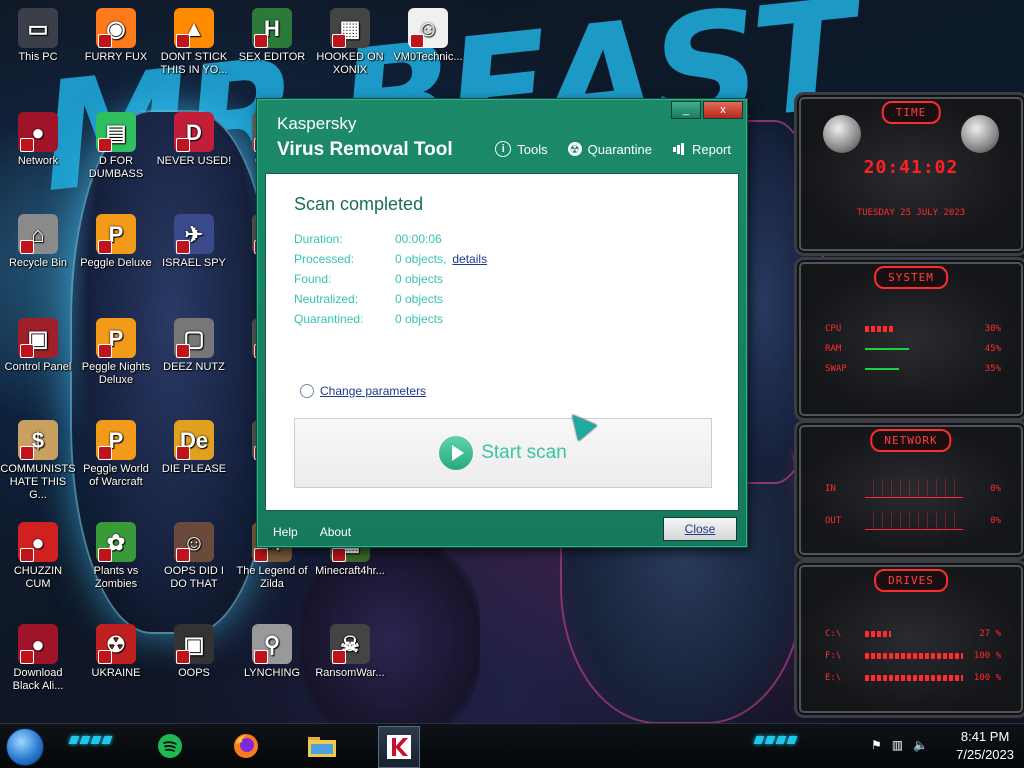 The image size is (1024, 768). Describe the element at coordinates (272, 652) in the screenshot. I see `desktop-icon: ⚲ LYNCHING` at that location.